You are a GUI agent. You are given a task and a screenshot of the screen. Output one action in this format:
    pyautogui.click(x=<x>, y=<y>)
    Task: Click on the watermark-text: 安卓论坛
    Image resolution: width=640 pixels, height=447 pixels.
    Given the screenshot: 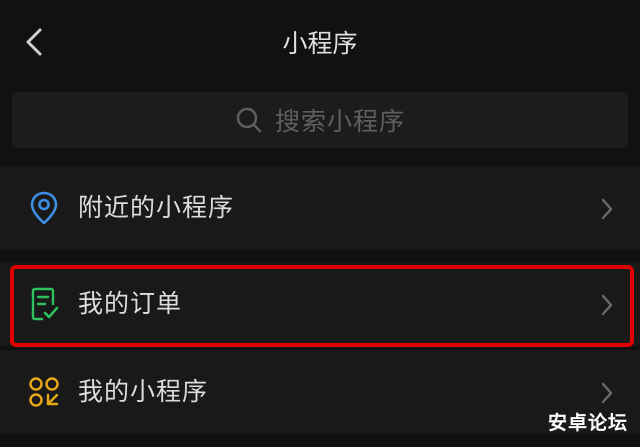 What is the action you would take?
    pyautogui.click(x=587, y=423)
    